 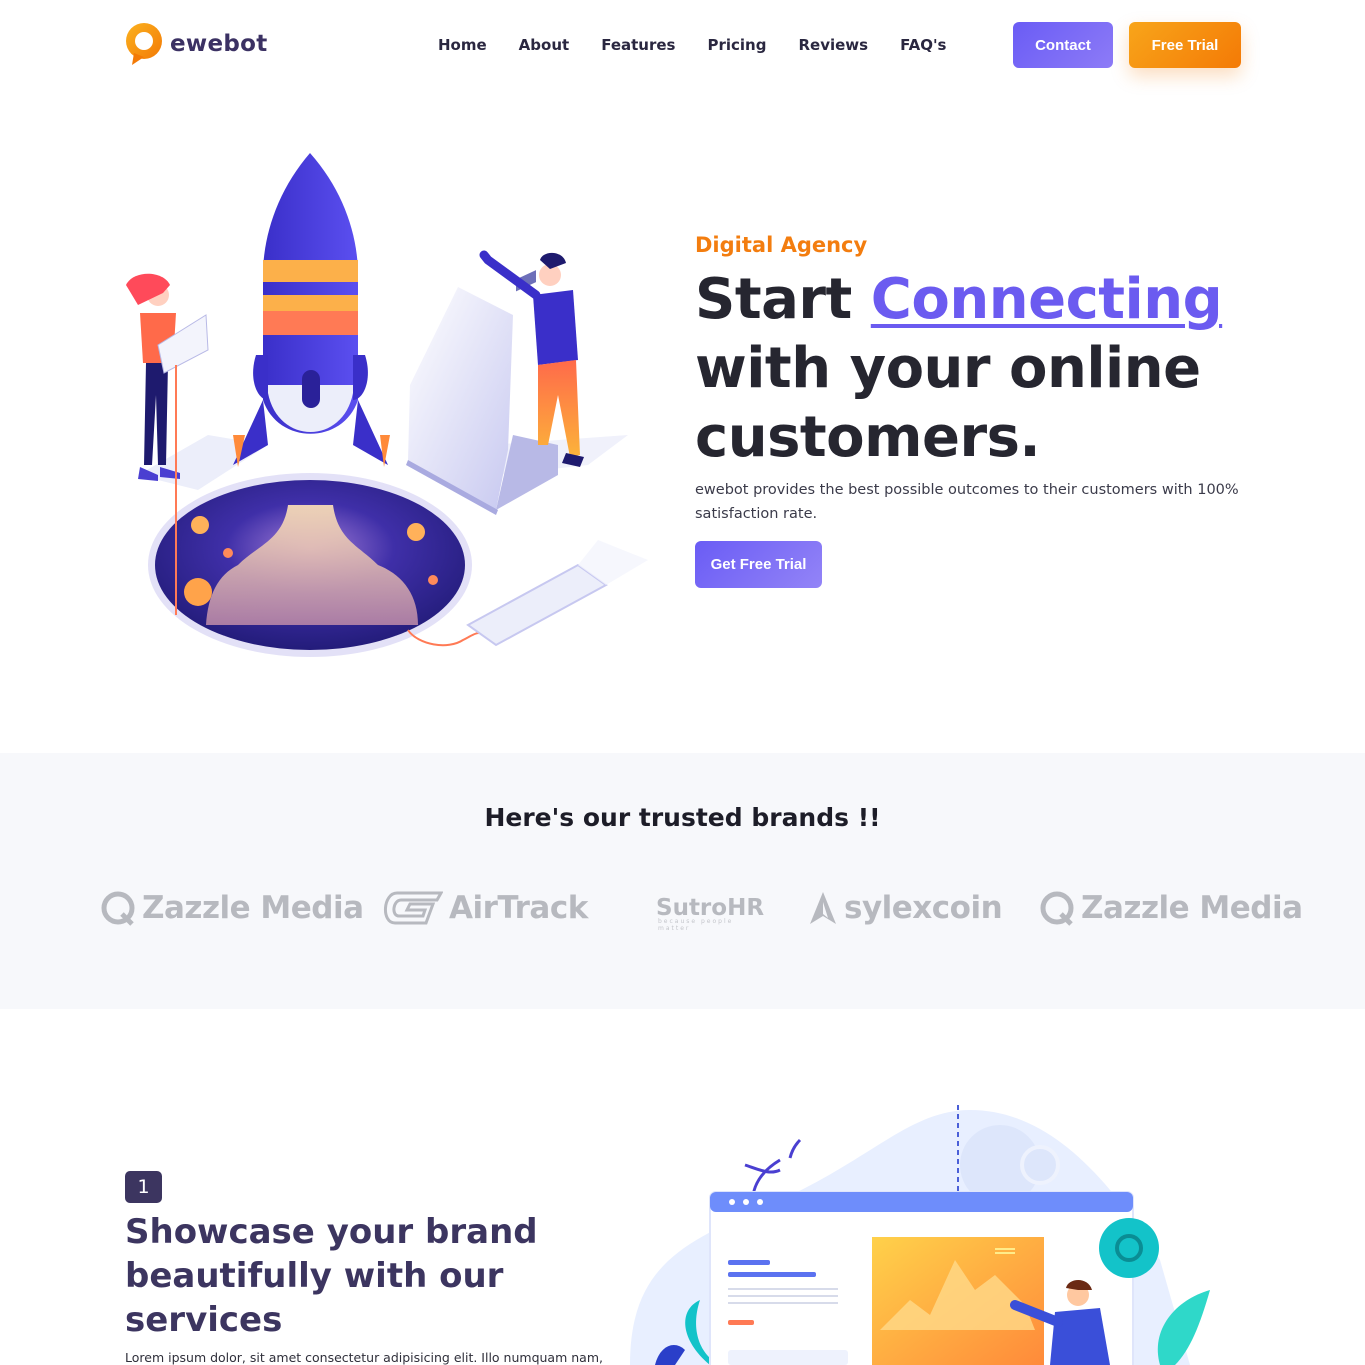 What do you see at coordinates (1185, 45) in the screenshot?
I see `free-trial-button: Free Trial` at bounding box center [1185, 45].